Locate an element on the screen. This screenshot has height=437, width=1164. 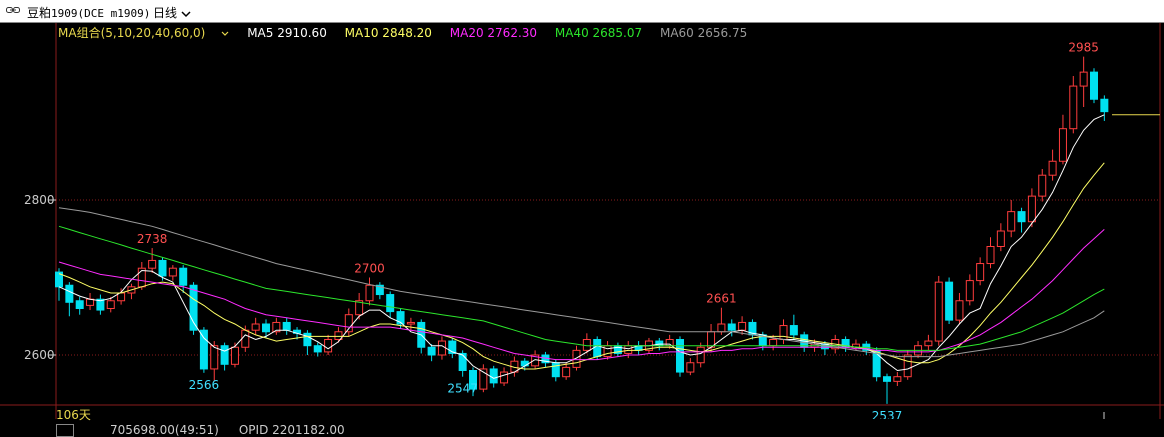
volume-value: 705698.00(49:51) is located at coordinates (164, 430).